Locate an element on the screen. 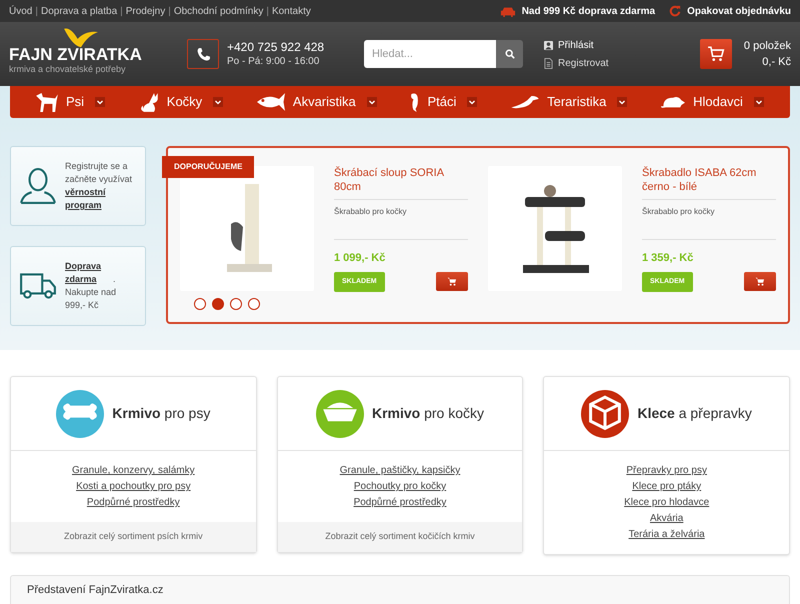  promo-text: Doprava zdarma . Nakupte nad 999,- Kč is located at coordinates (91, 286).